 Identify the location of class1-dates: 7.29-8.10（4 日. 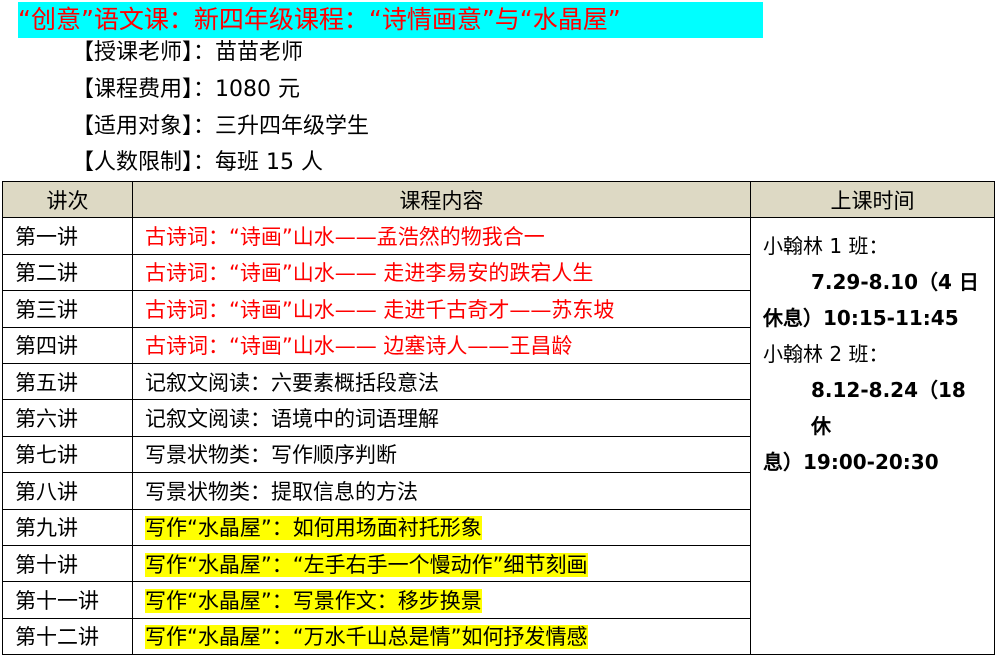
(895, 282).